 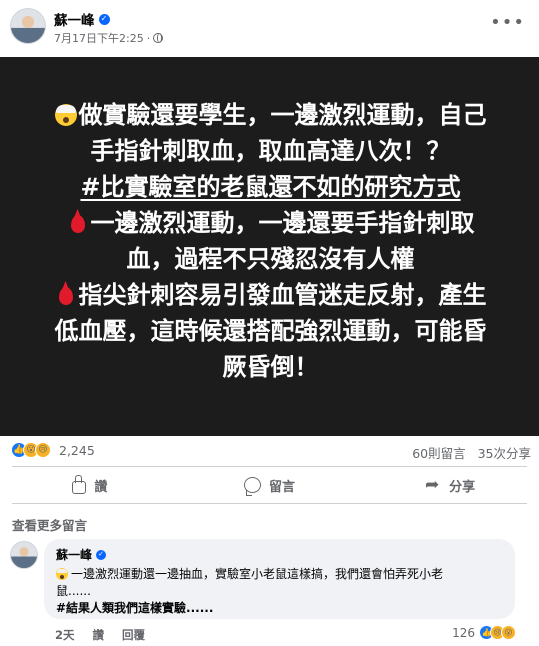 What do you see at coordinates (101, 487) in the screenshot?
I see `like-button-label: 讚` at bounding box center [101, 487].